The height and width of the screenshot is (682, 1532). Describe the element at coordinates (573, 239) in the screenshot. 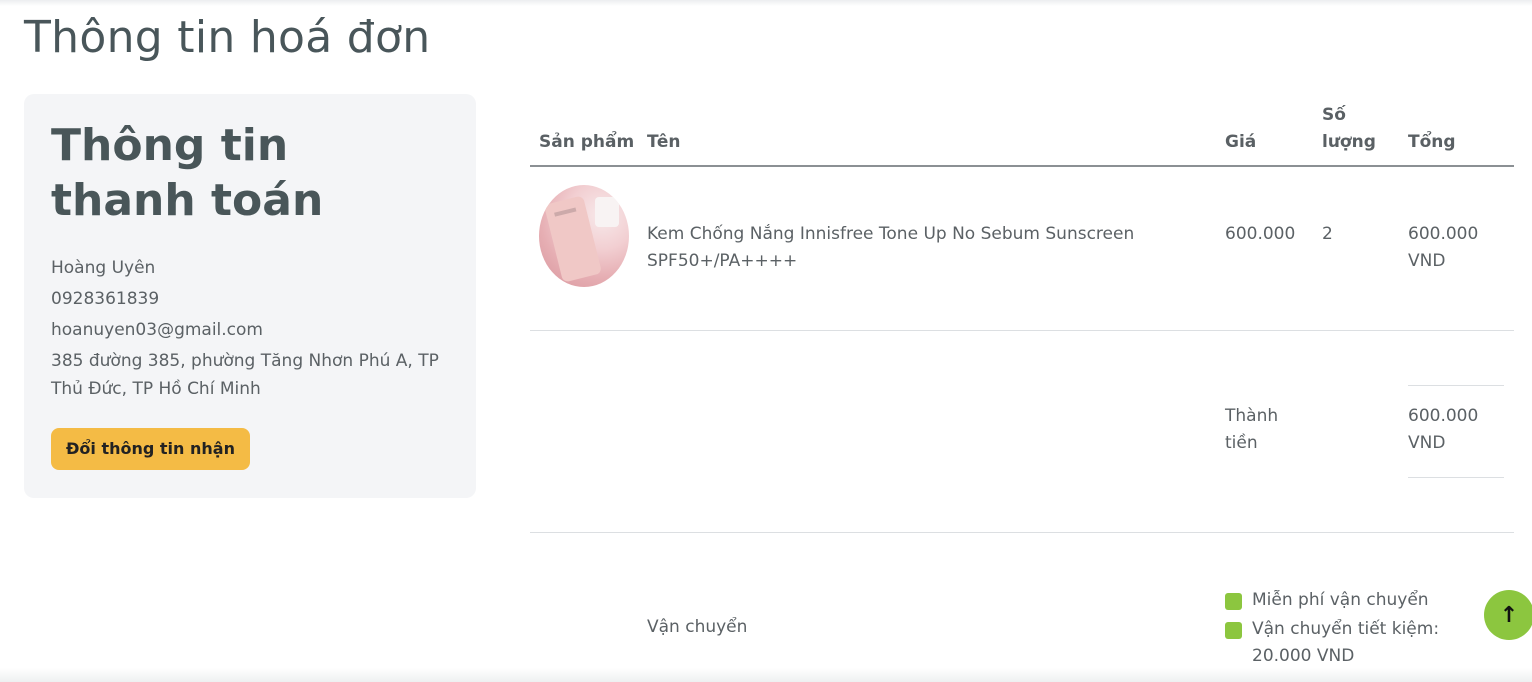

I see `product-tube-shape` at that location.